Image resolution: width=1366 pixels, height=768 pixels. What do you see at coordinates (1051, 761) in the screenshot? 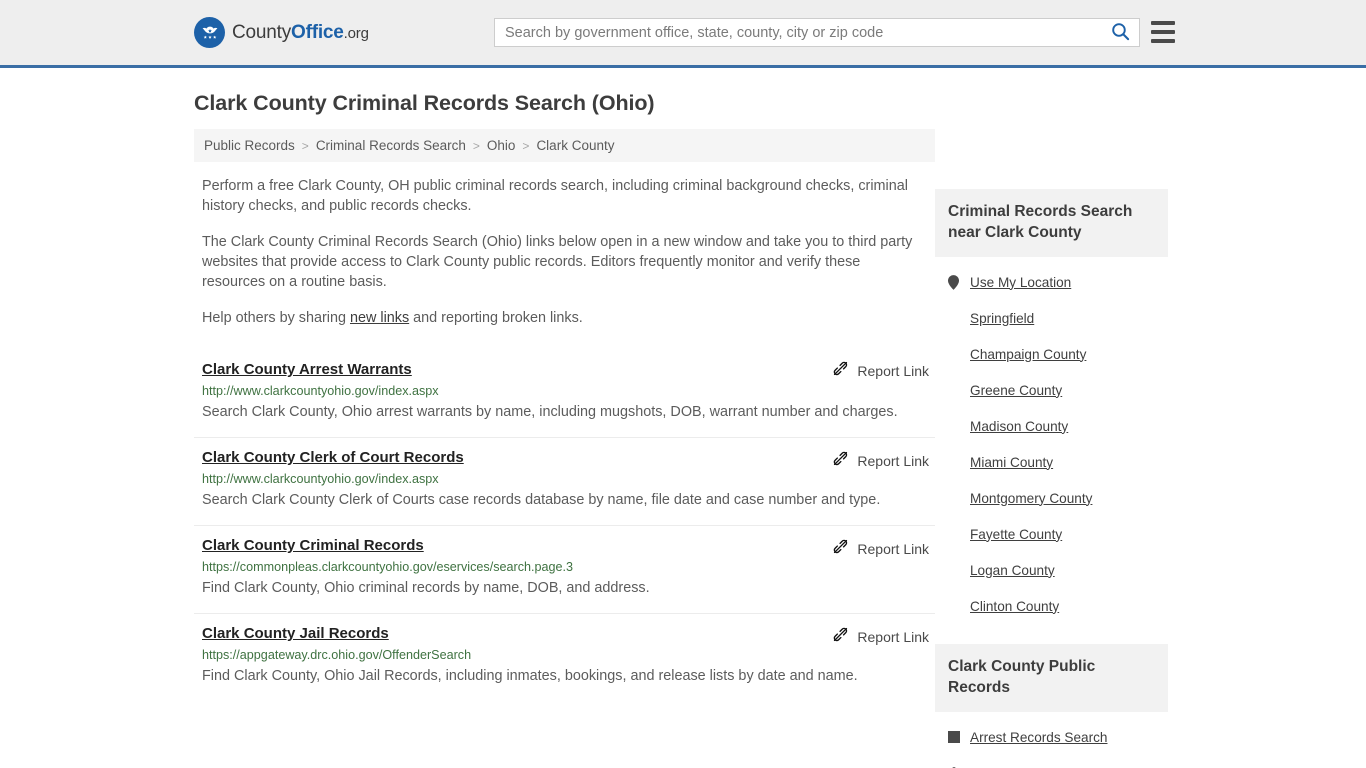
I see `sidebar-item-court-records-search: Court Records Search` at bounding box center [1051, 761].